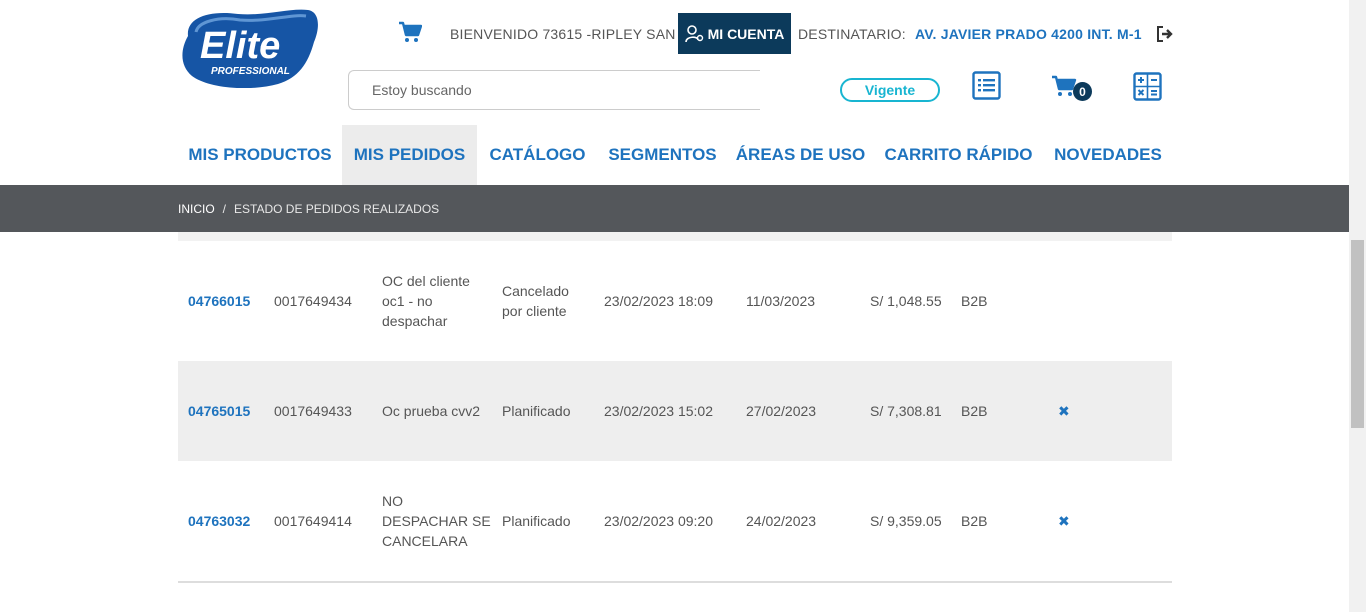 Image resolution: width=1366 pixels, height=612 pixels. Describe the element at coordinates (852, 34) in the screenshot. I see `destination-label: DESTINATARIO:` at that location.